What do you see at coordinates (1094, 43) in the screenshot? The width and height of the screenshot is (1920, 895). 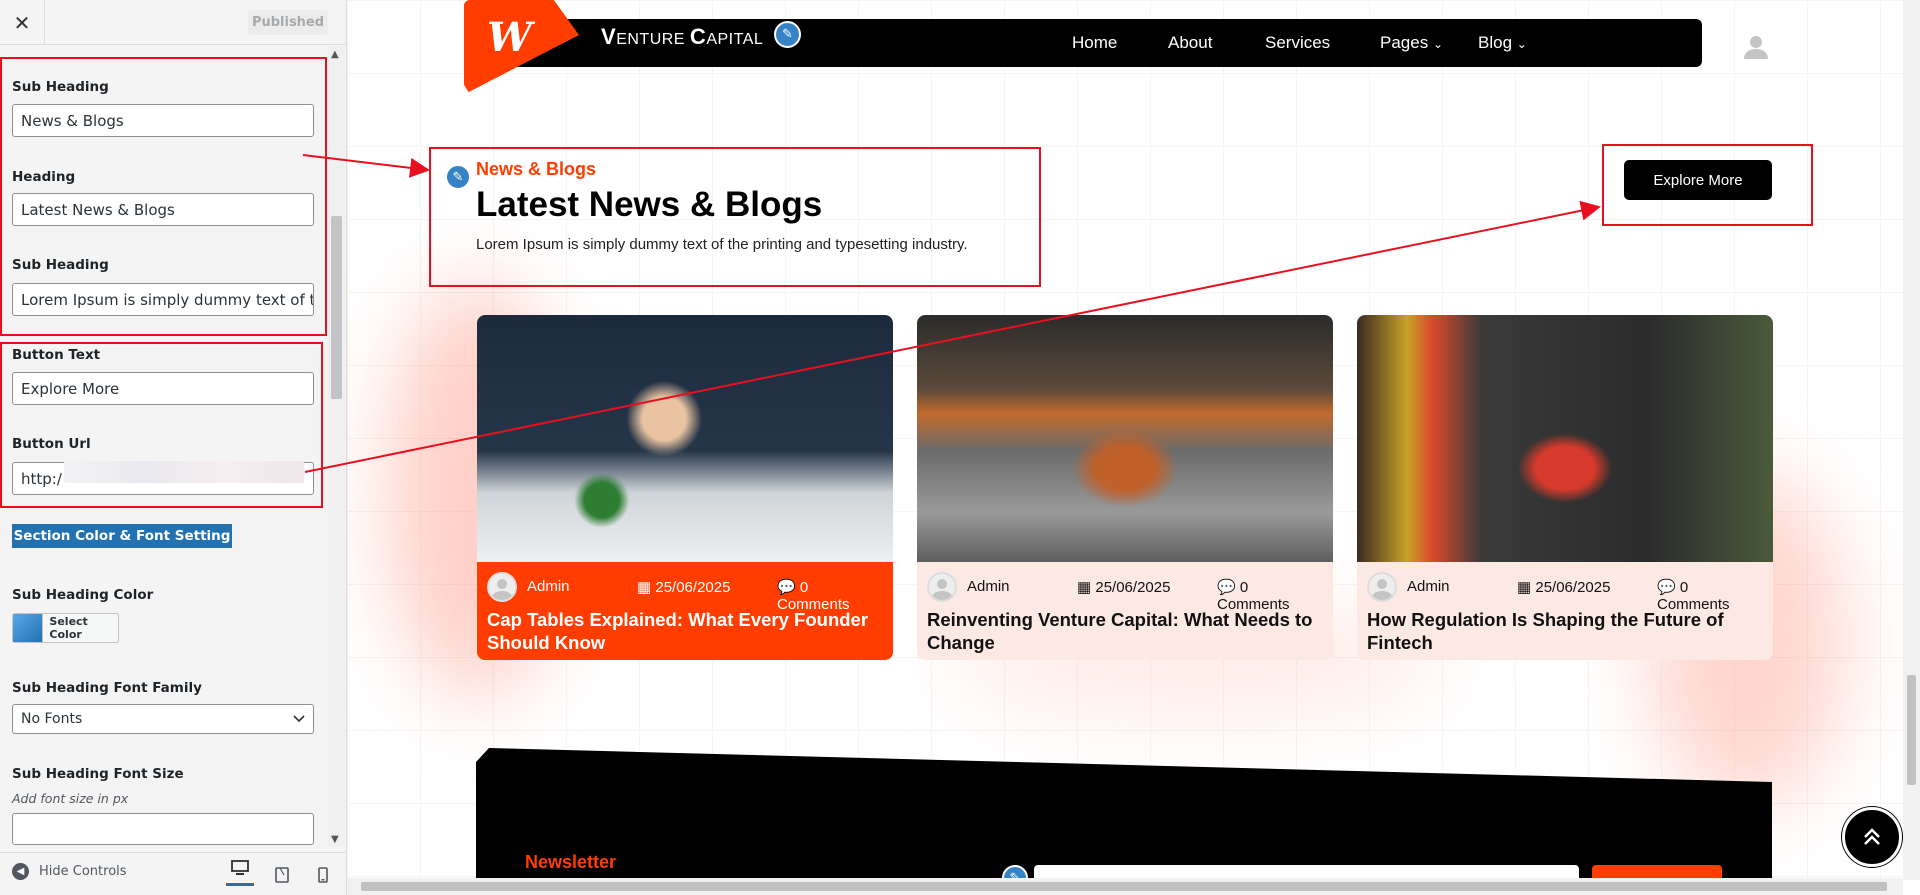 I see `nav-home: Home` at bounding box center [1094, 43].